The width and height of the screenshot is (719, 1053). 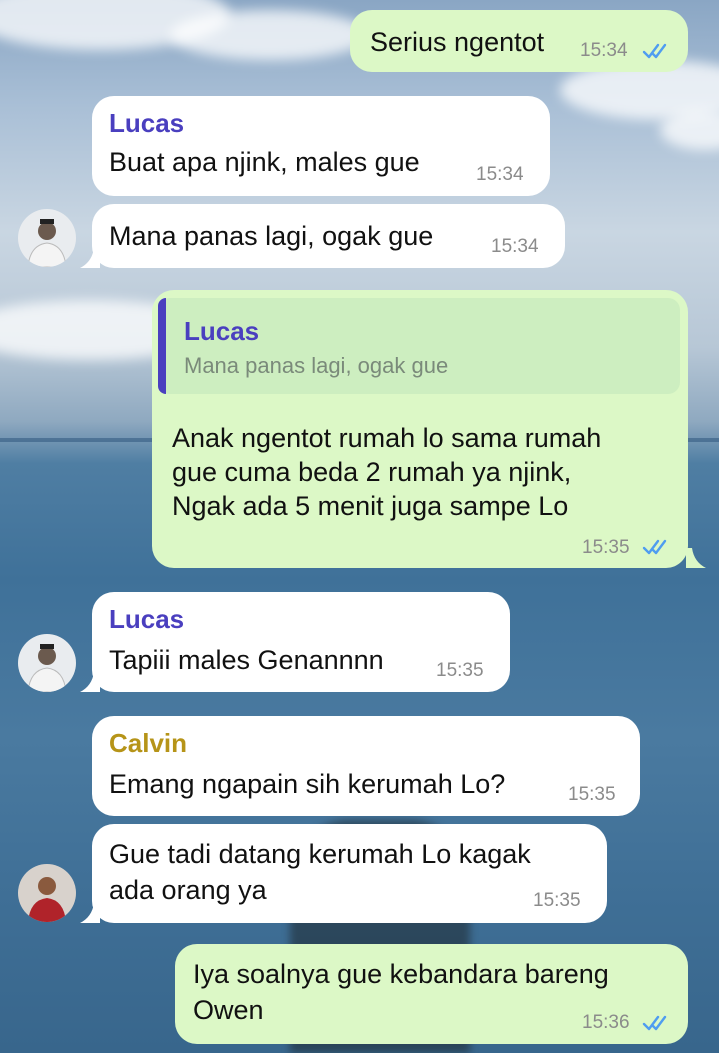 What do you see at coordinates (457, 42) in the screenshot?
I see `message-text: Serius ngentot` at bounding box center [457, 42].